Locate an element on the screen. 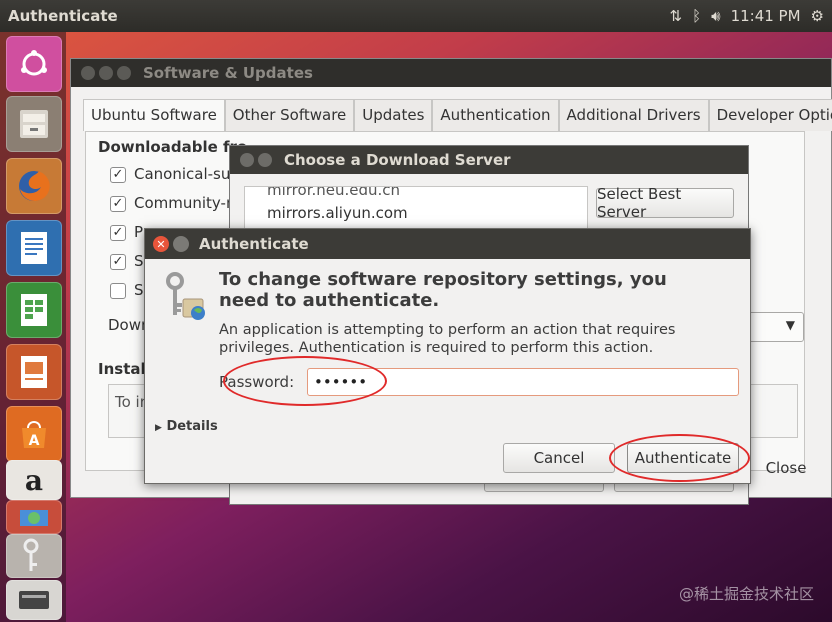  tab-authentication: Authentication is located at coordinates (495, 115).